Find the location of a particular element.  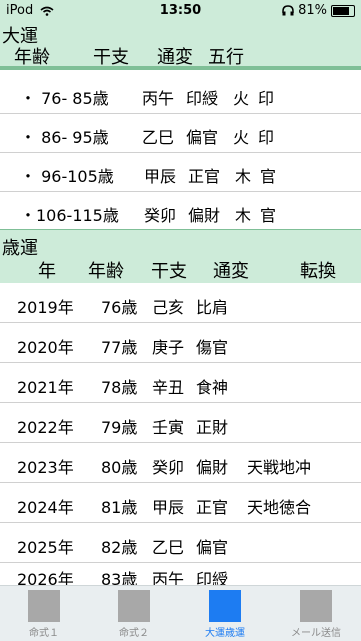

saiun-tsuhen: 偏官 is located at coordinates (212, 547).